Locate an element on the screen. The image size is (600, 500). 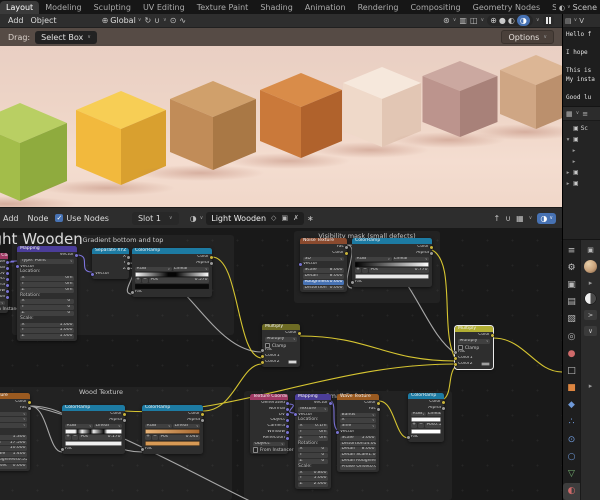
material-preview-sphere is located at coordinates (590, 266).